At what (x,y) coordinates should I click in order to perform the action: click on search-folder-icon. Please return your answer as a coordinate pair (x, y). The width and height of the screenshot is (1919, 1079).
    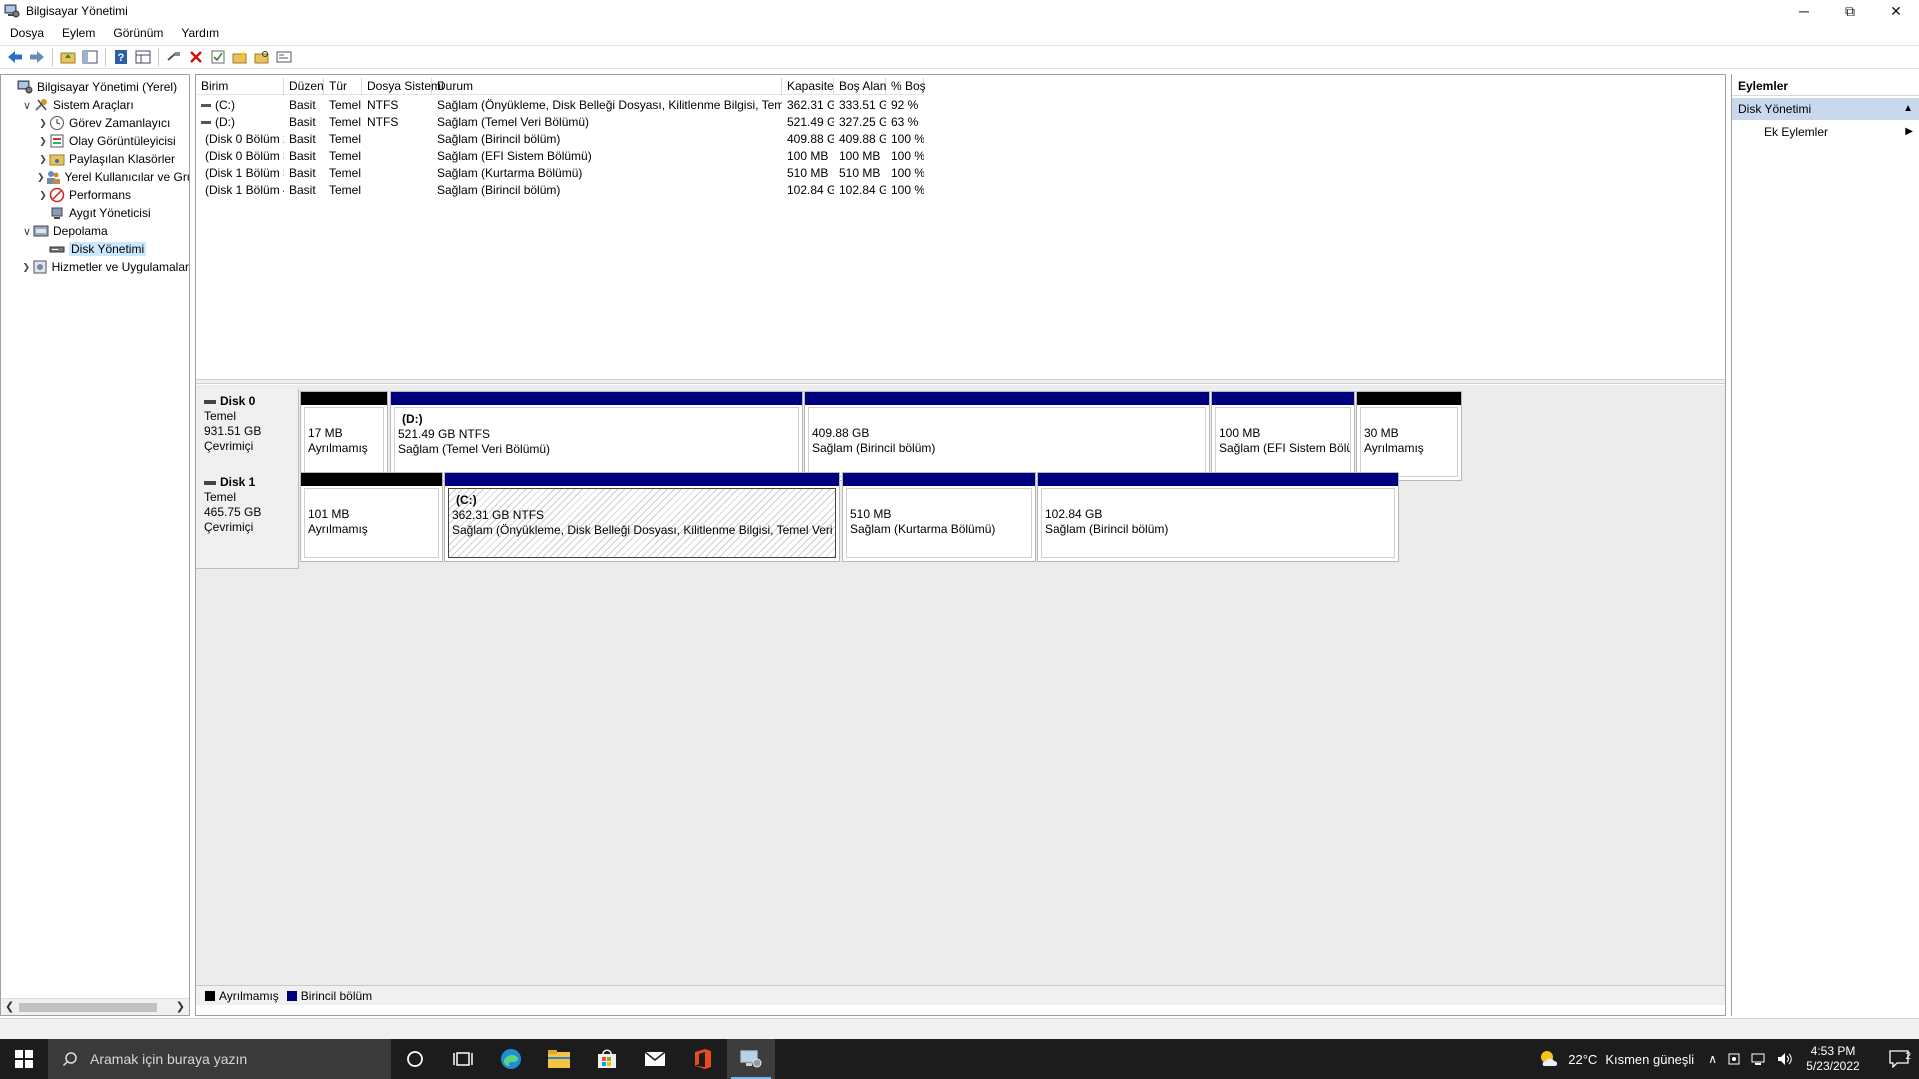
    Looking at the image, I should click on (262, 57).